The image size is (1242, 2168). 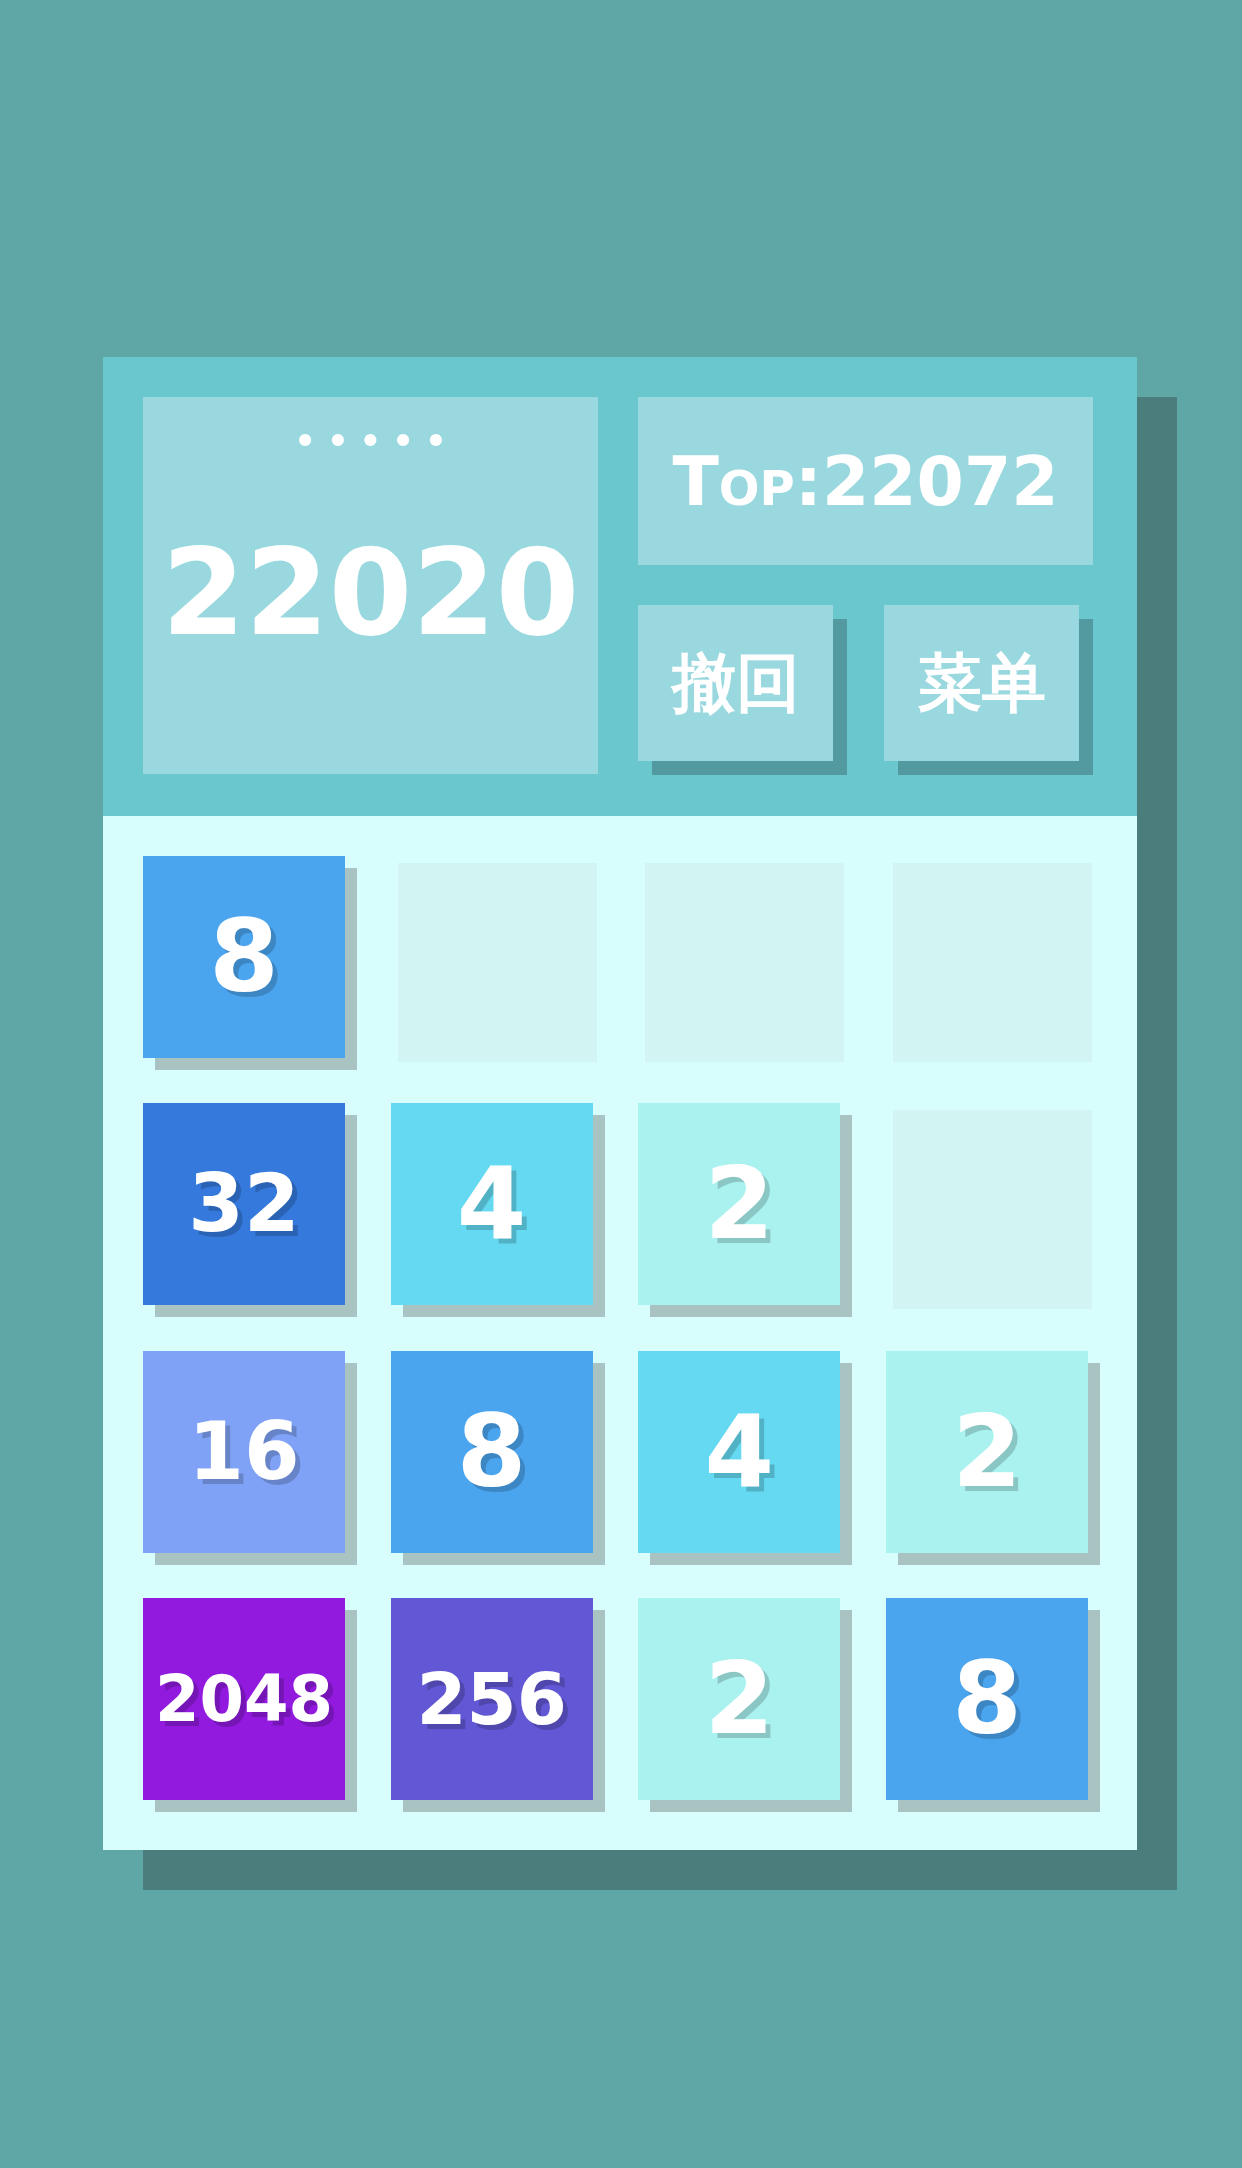 I want to click on best-score: Top:22072, so click(x=865, y=481).